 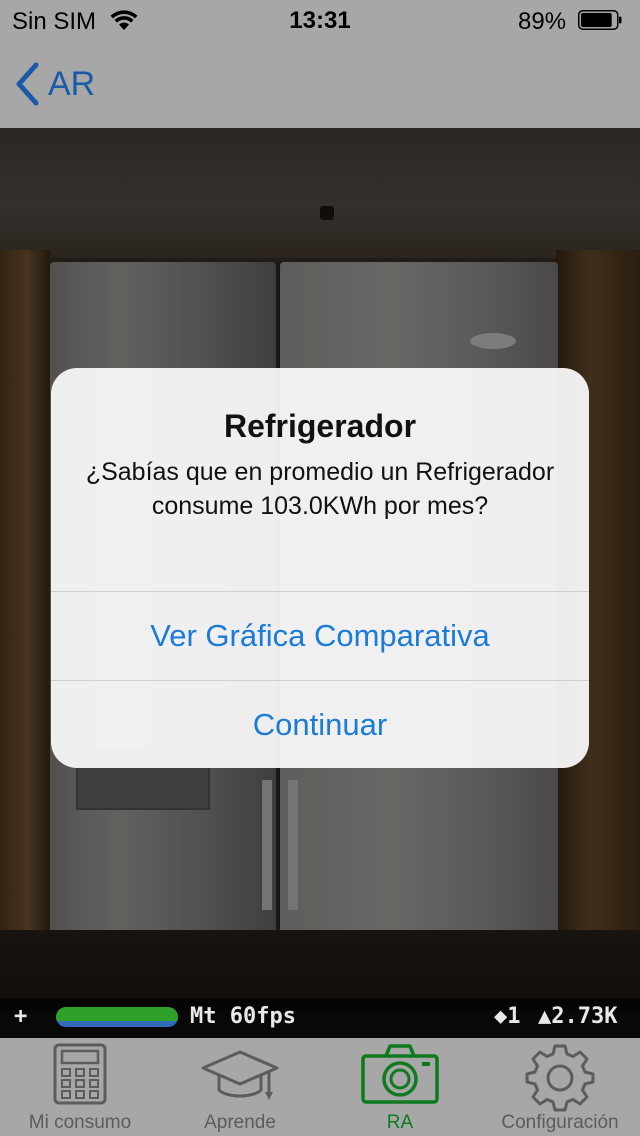 I want to click on gear-icon, so click(x=560, y=1078).